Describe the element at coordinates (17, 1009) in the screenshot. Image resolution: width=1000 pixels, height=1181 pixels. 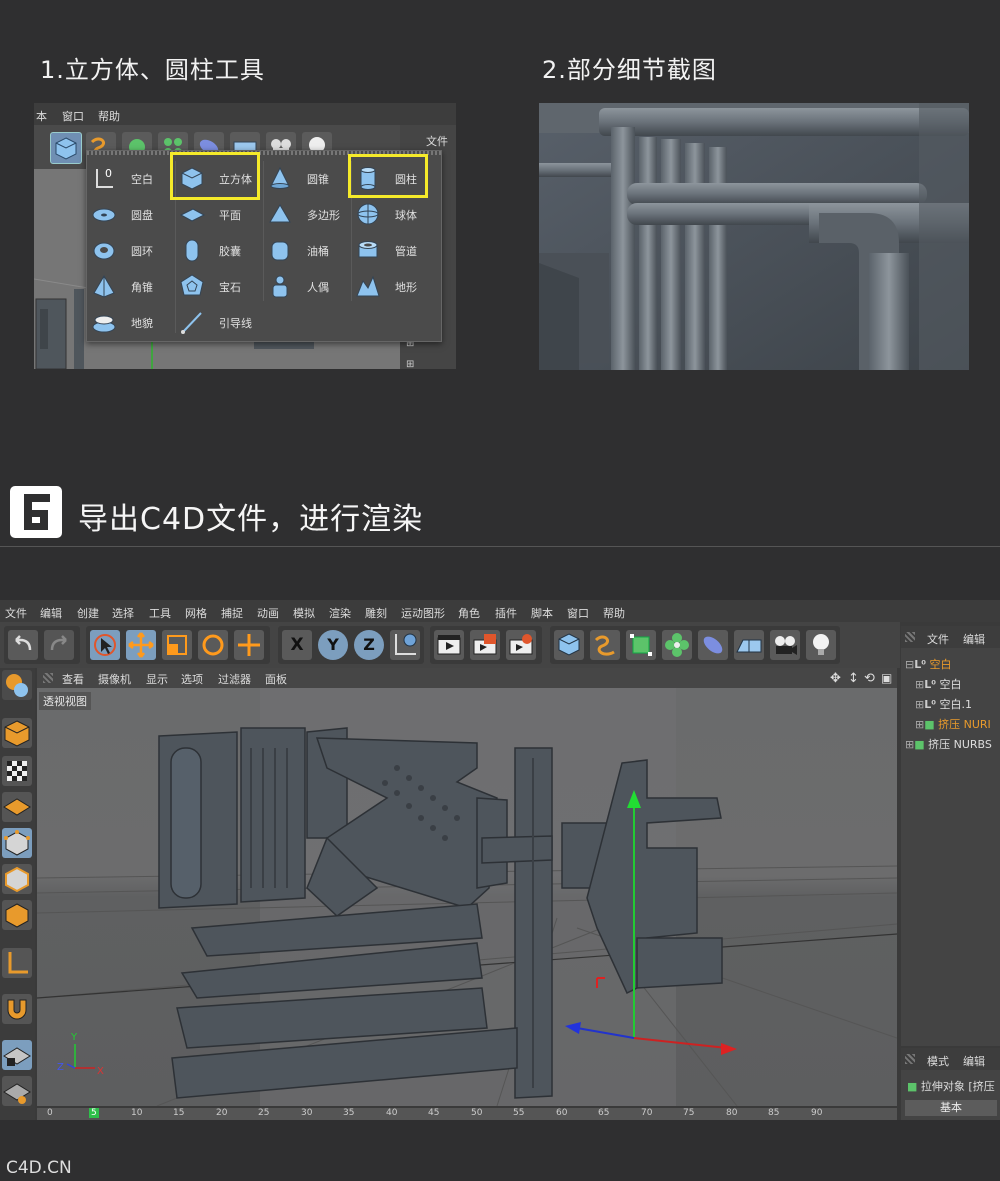
I see `snap-magnet-icon` at that location.